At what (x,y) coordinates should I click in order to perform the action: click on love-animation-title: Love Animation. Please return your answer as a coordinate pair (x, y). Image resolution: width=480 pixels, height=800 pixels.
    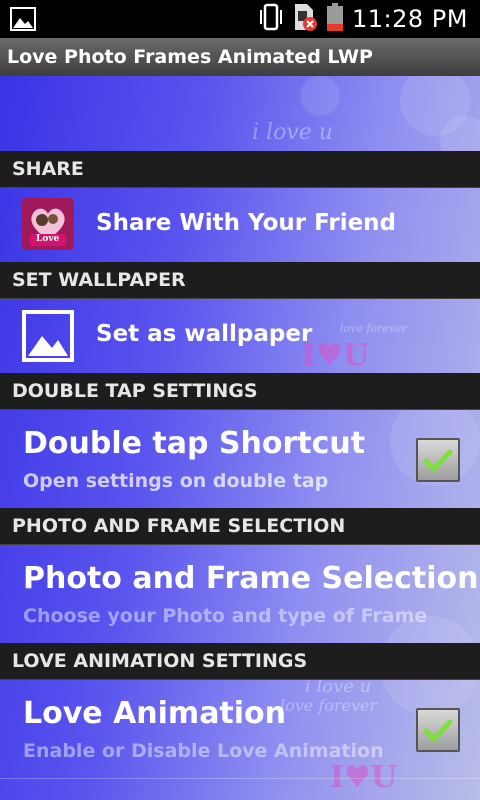
    Looking at the image, I should click on (155, 713).